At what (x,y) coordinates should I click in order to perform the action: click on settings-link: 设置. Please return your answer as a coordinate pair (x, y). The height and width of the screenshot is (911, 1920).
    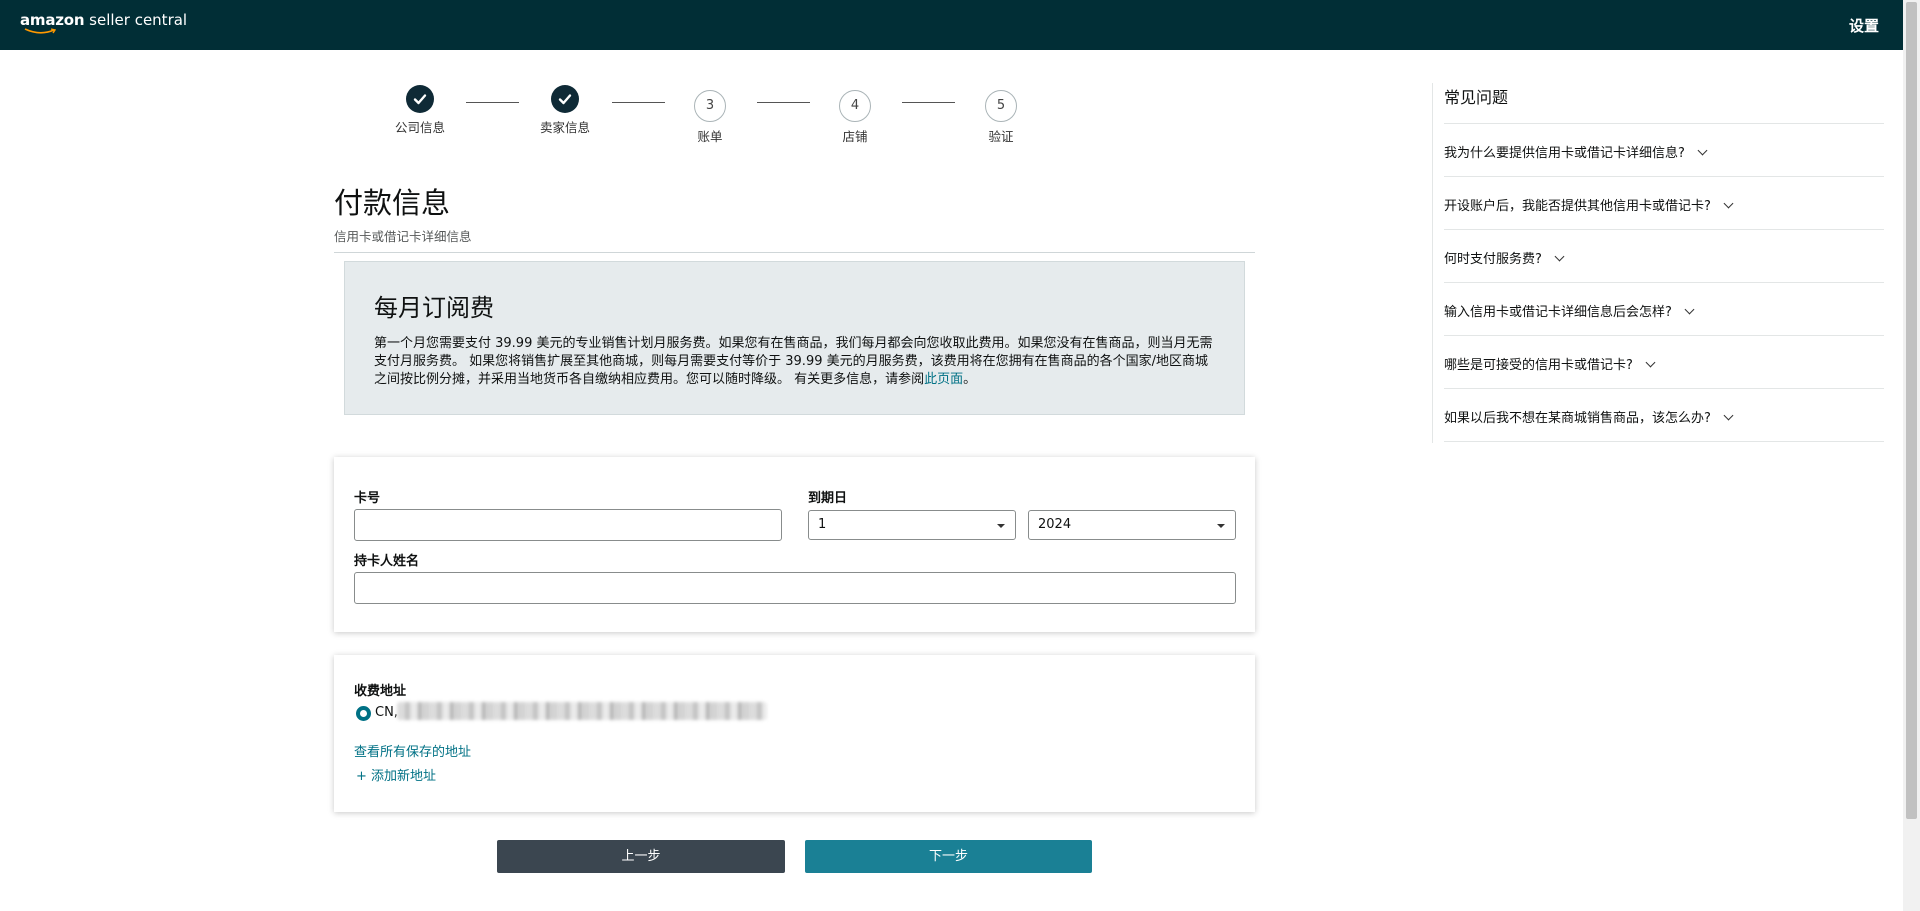
    Looking at the image, I should click on (1864, 25).